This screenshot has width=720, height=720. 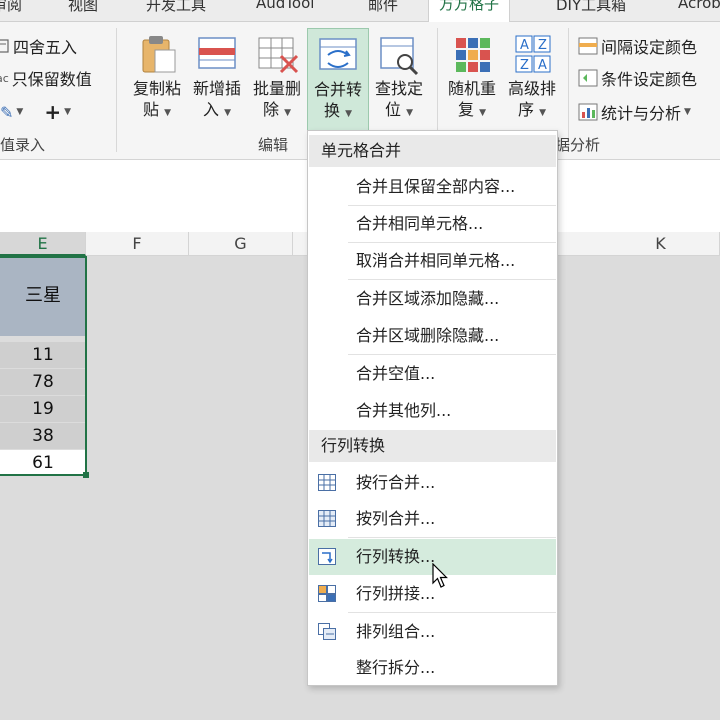 What do you see at coordinates (45, 47) in the screenshot?
I see `round-label: 四舍五入` at bounding box center [45, 47].